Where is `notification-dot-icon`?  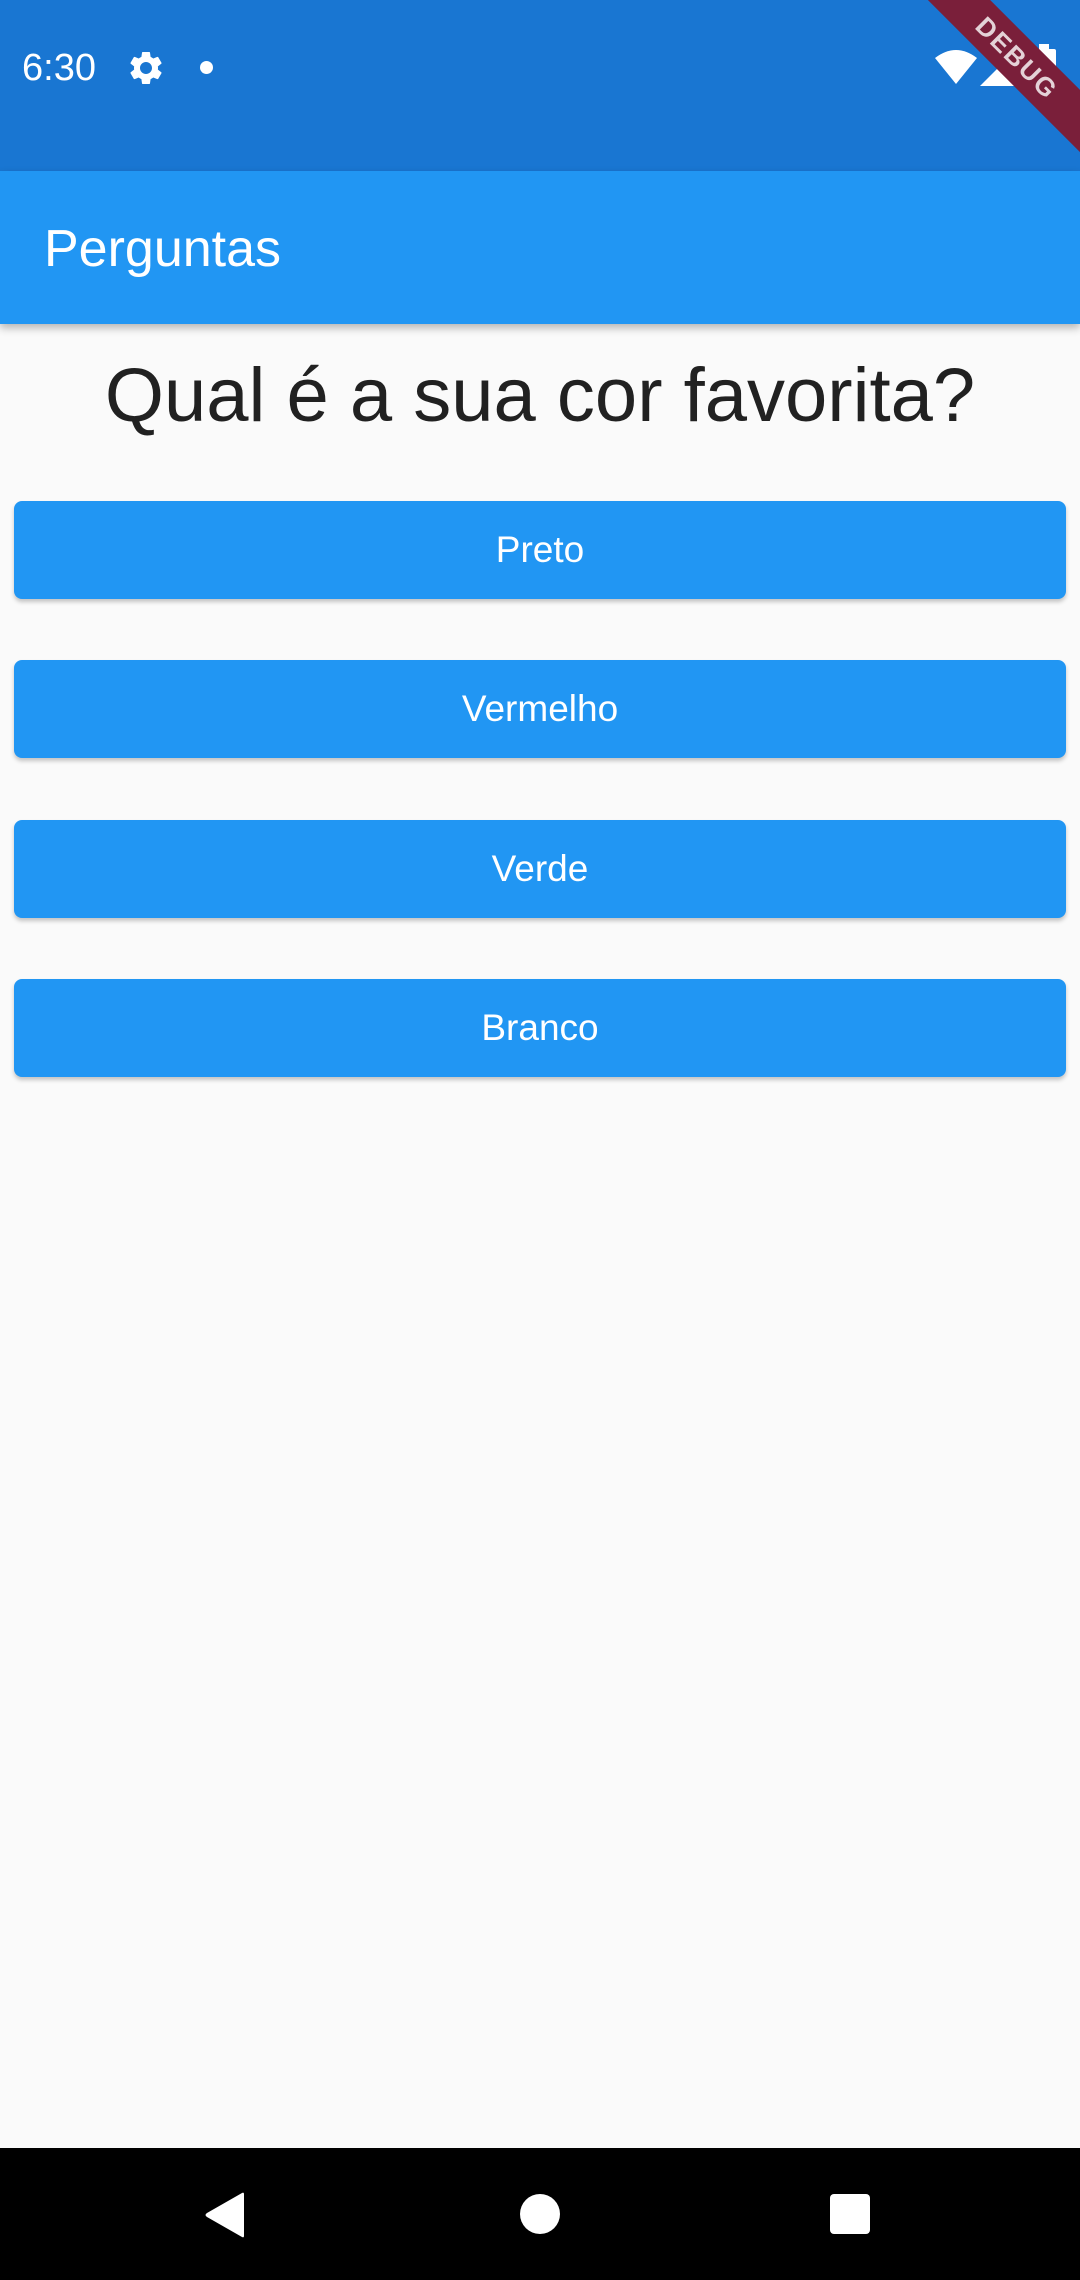 notification-dot-icon is located at coordinates (206, 67).